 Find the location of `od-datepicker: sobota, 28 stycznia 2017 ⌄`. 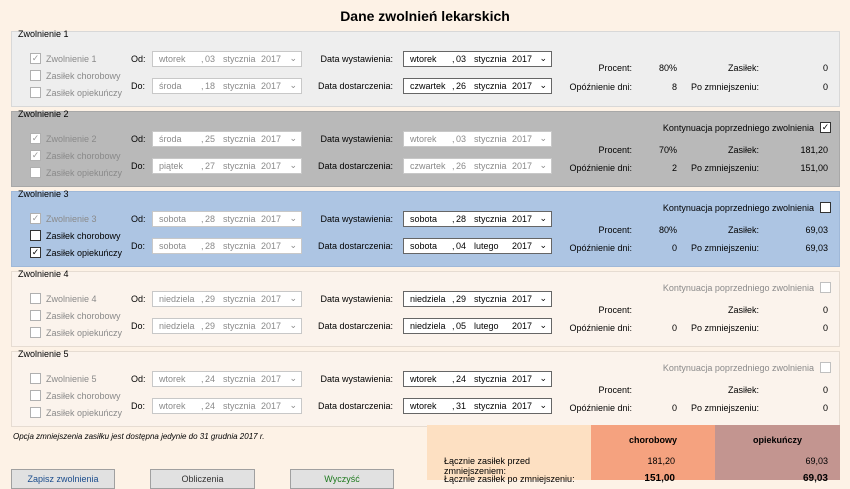

od-datepicker: sobota, 28 stycznia 2017 ⌄ is located at coordinates (227, 219).